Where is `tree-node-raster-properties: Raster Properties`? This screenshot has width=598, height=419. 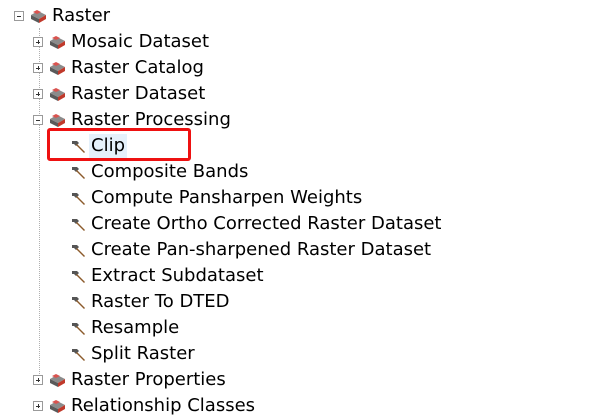
tree-node-raster-properties: Raster Properties is located at coordinates (130, 380).